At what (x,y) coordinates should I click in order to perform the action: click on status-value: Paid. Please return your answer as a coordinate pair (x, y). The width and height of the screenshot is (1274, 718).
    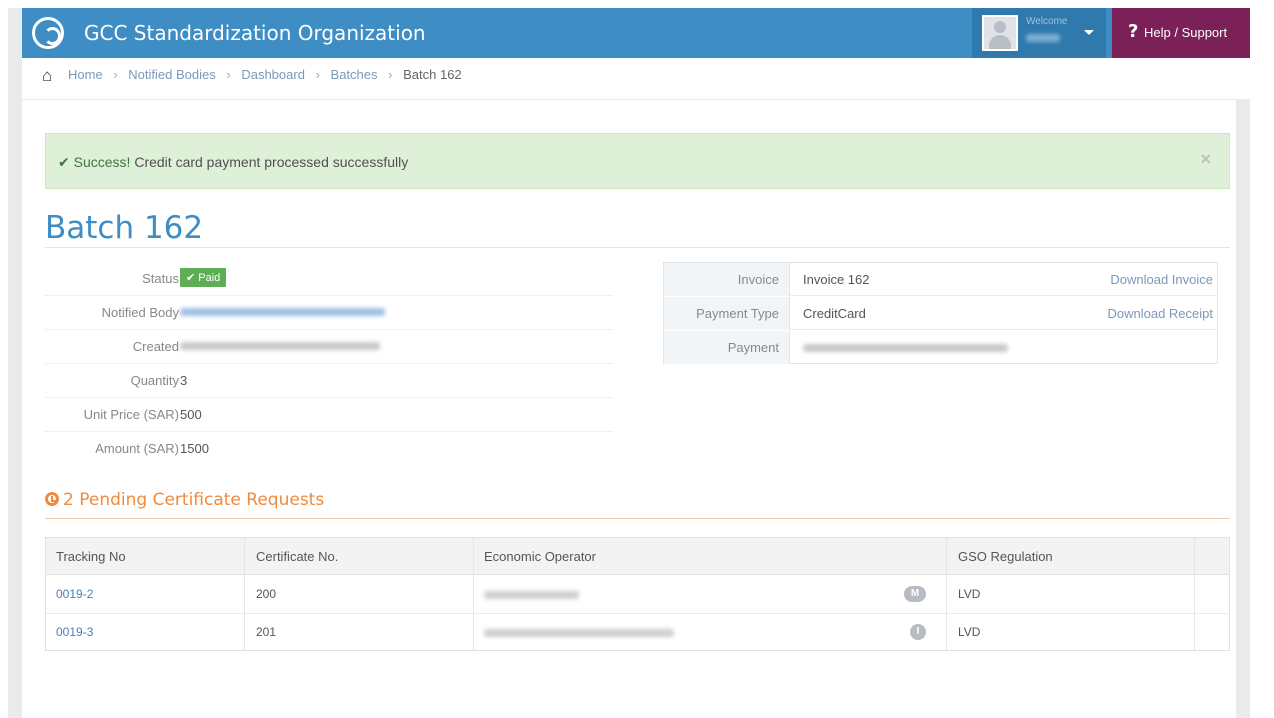
    Looking at the image, I should click on (209, 278).